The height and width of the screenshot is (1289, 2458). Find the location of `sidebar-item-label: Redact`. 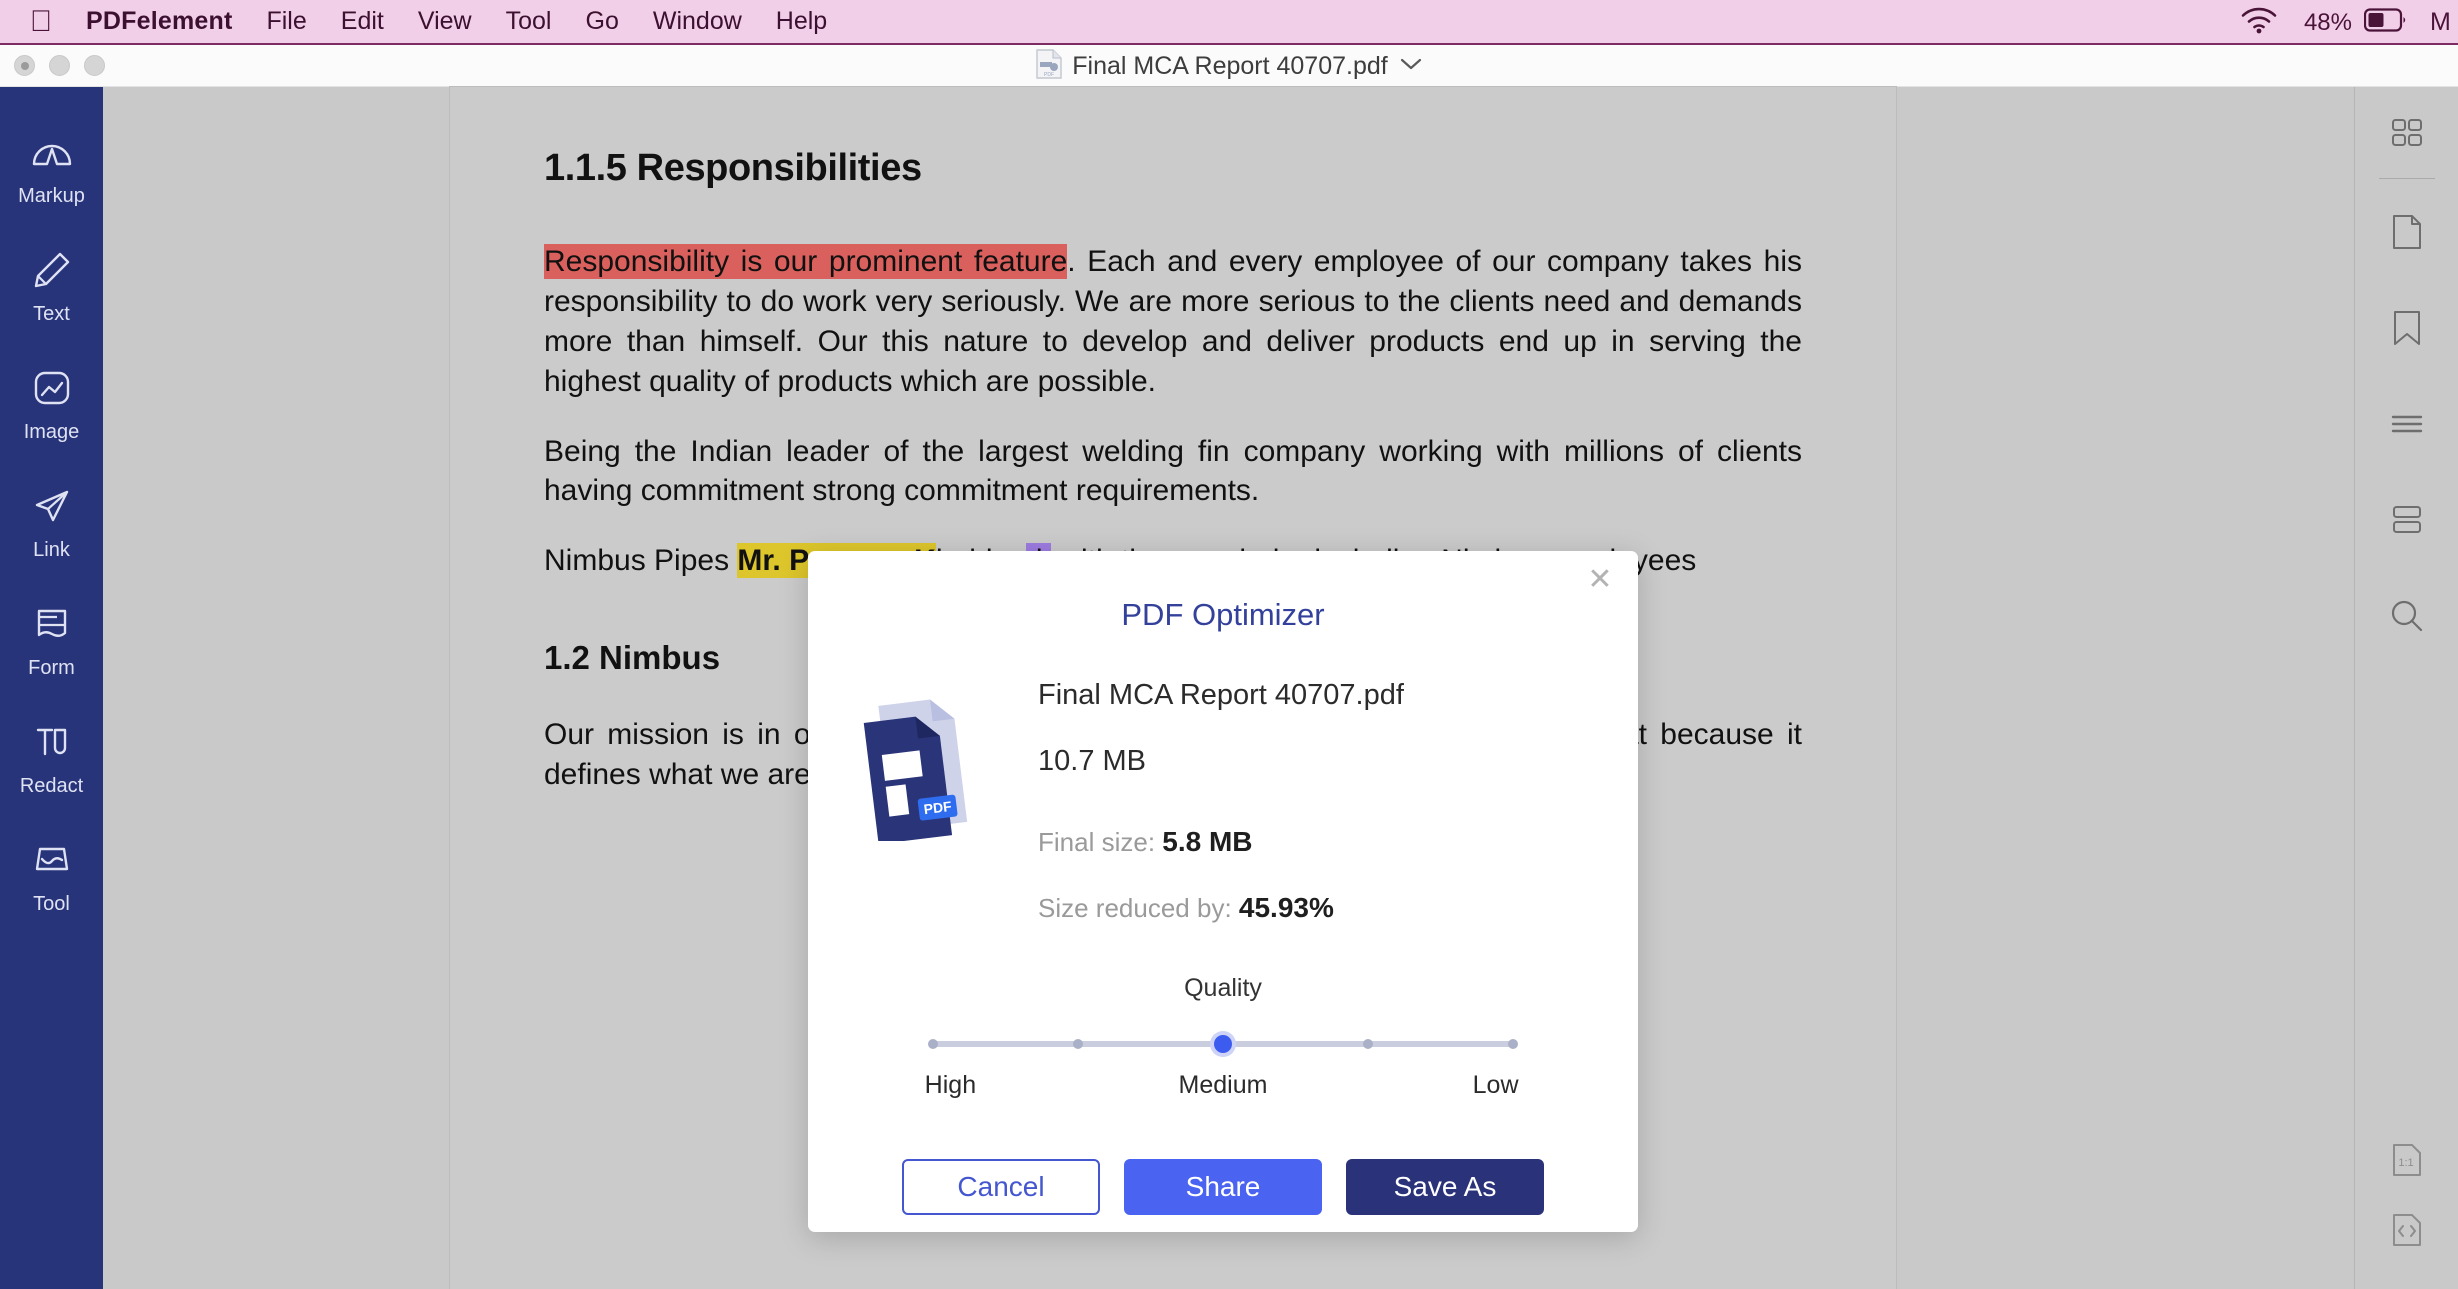

sidebar-item-label: Redact is located at coordinates (51, 786).